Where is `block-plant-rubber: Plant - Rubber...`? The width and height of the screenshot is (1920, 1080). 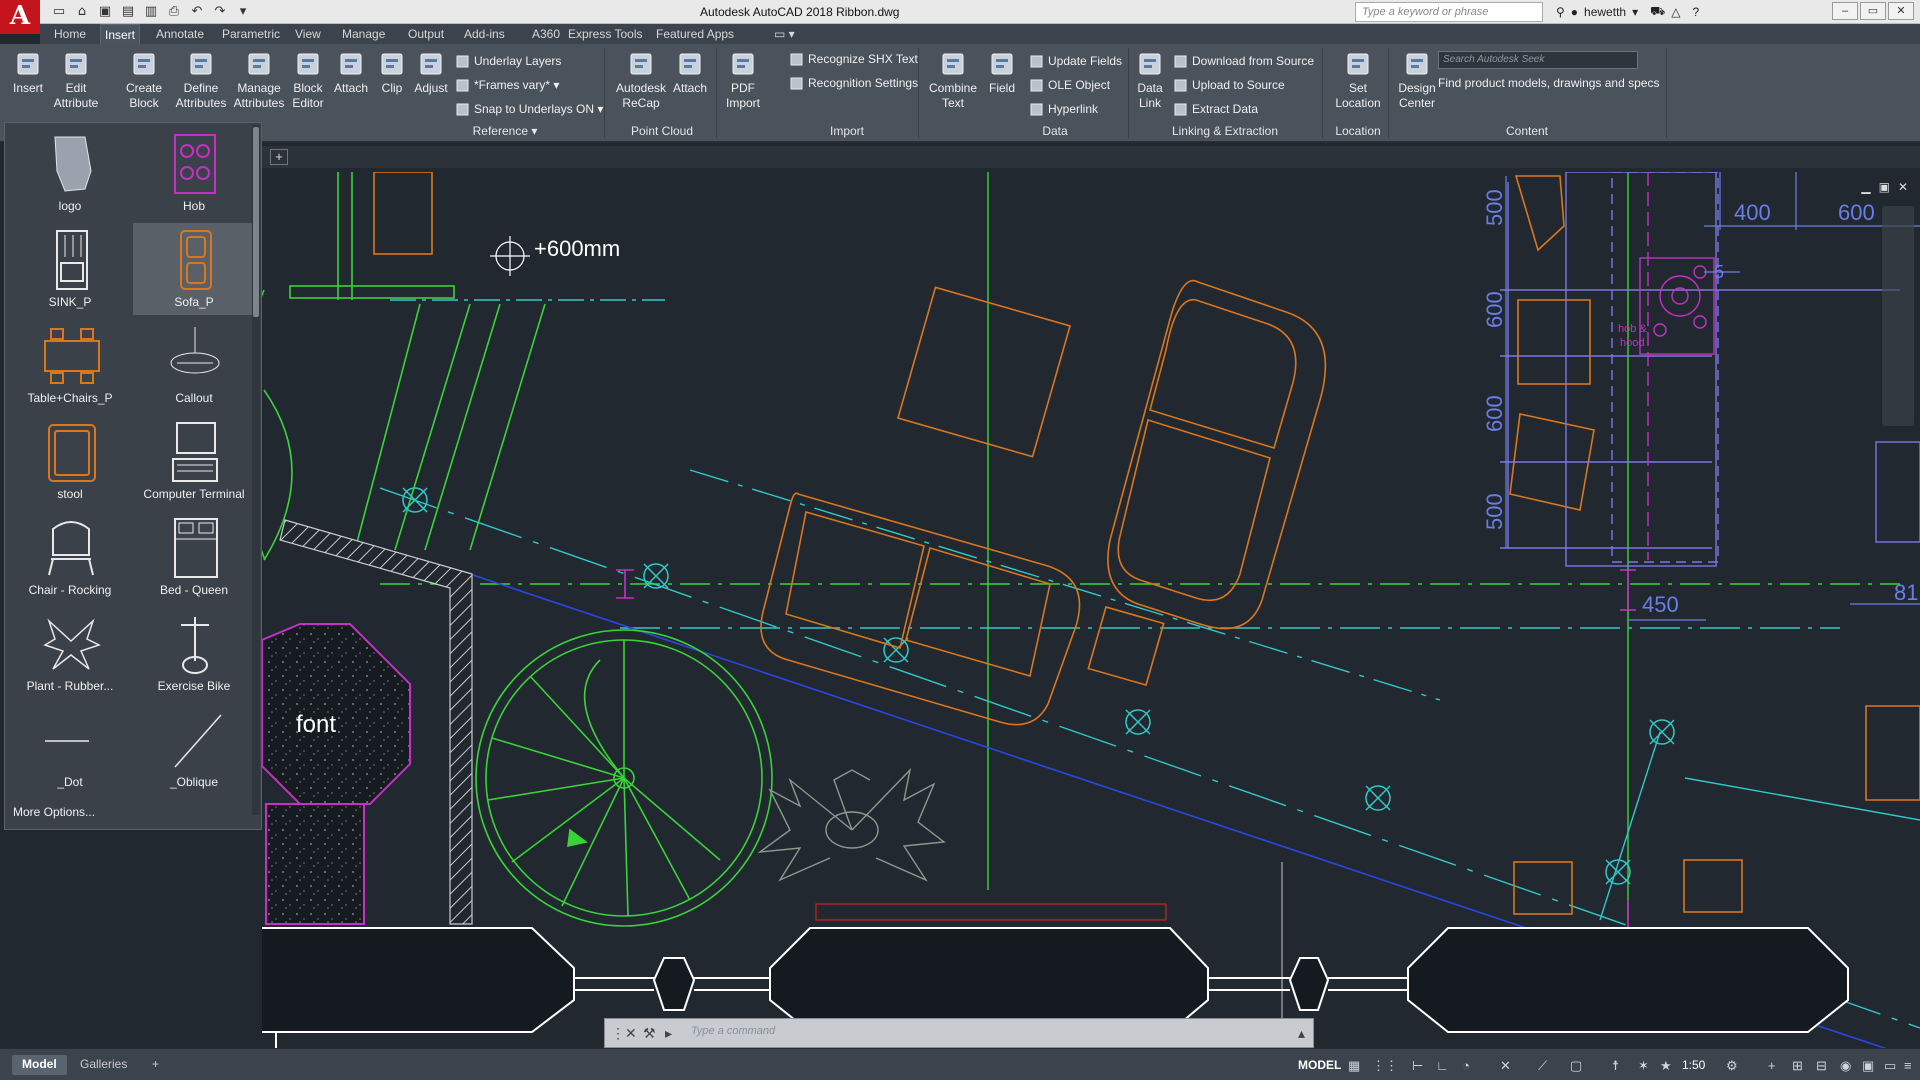
block-plant-rubber: Plant - Rubber... is located at coordinates (70, 653).